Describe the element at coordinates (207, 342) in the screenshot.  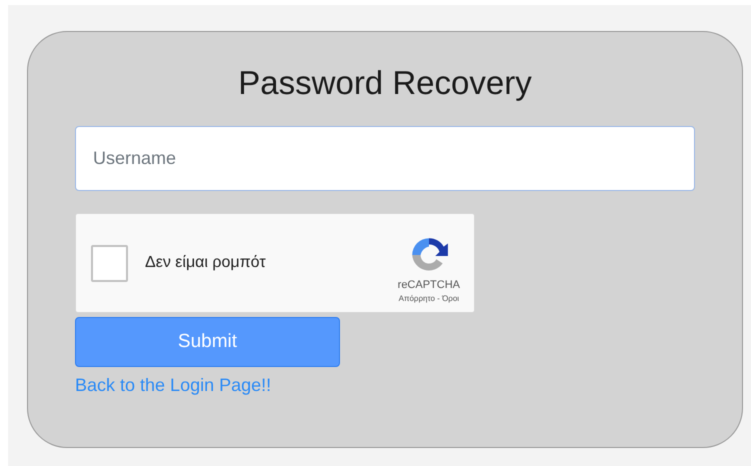
I see `submit-button: Submit` at that location.